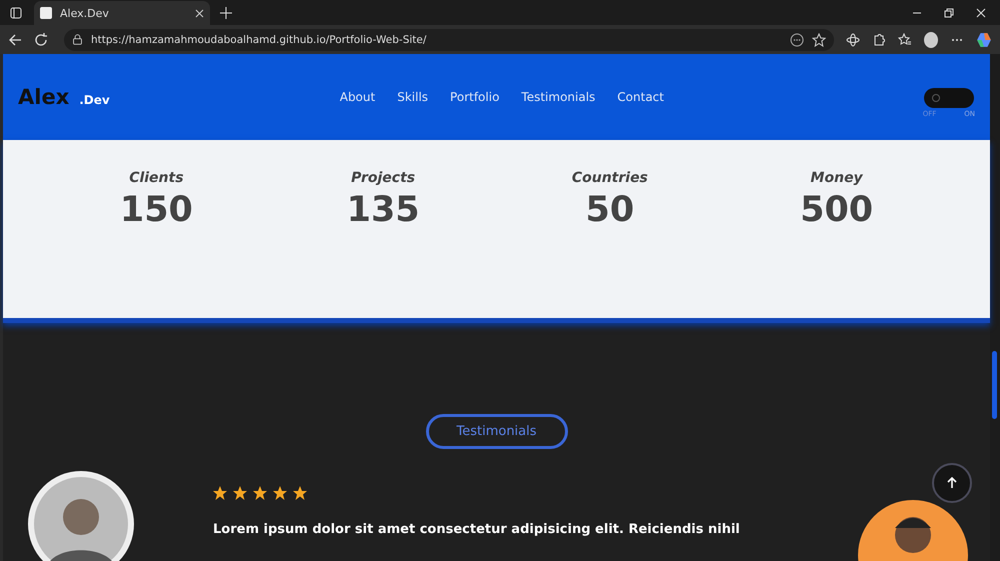 Image resolution: width=1000 pixels, height=561 pixels. Describe the element at coordinates (449, 39) in the screenshot. I see `address-bar: https://hamzamahmoudaboalhamd.github.io/Portfolio-Web-Site/` at that location.